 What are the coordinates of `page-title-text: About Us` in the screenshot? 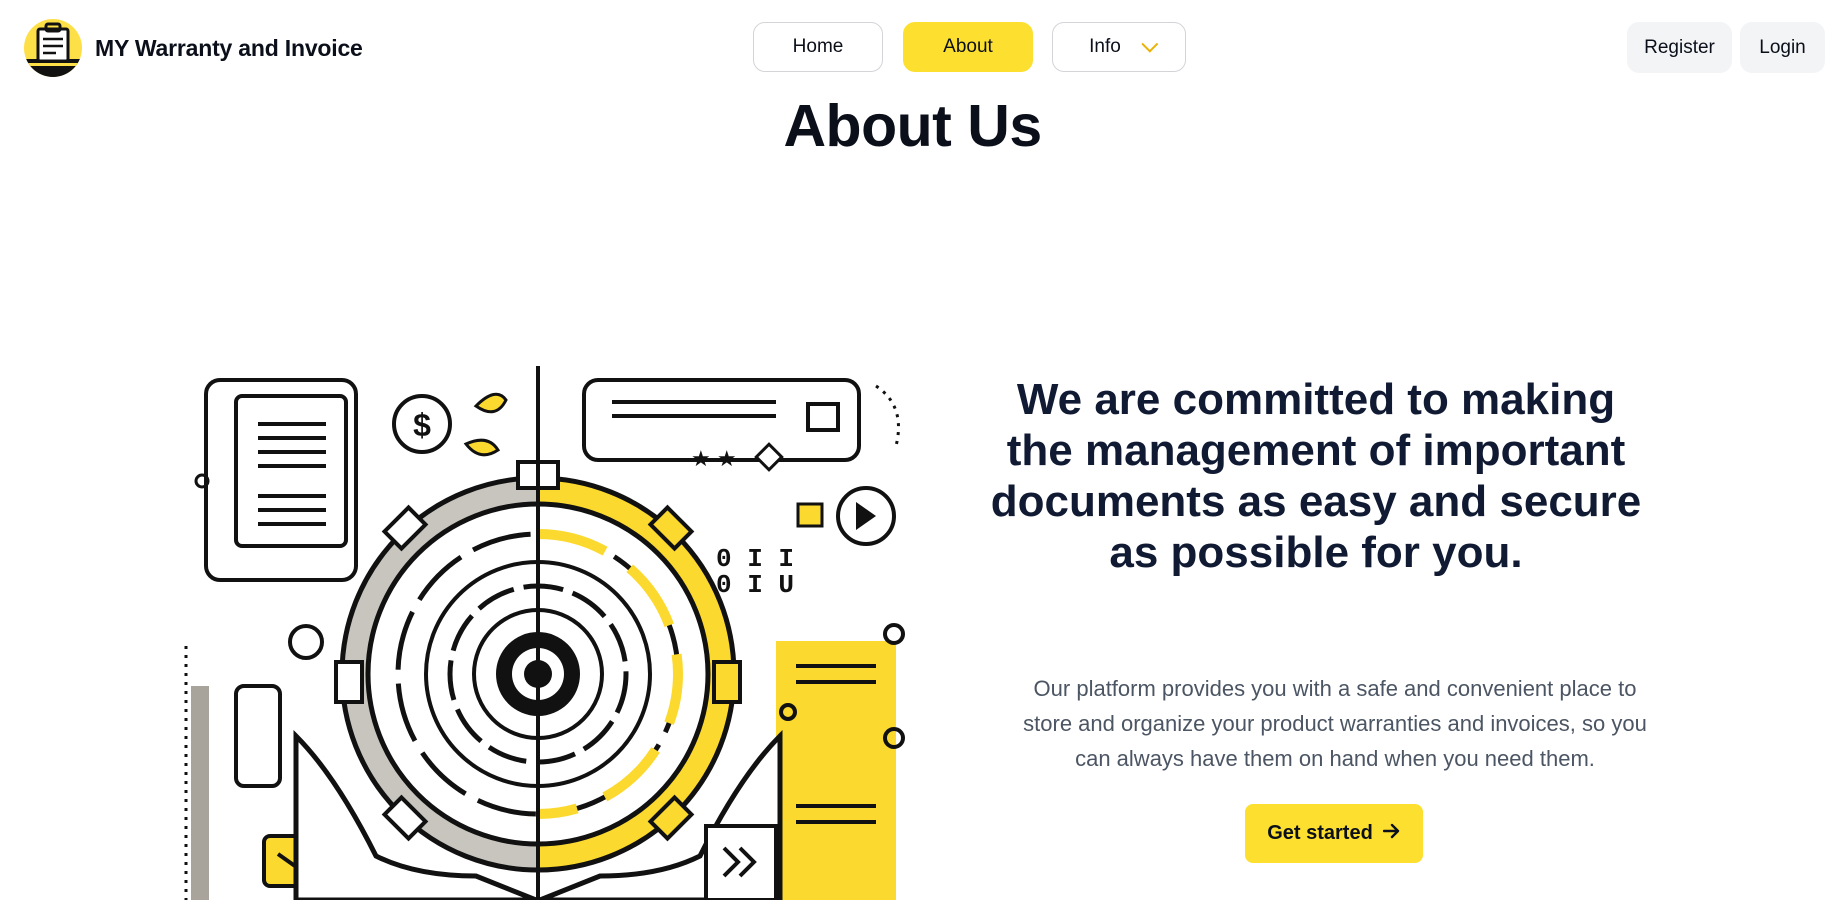 It's located at (912, 126).